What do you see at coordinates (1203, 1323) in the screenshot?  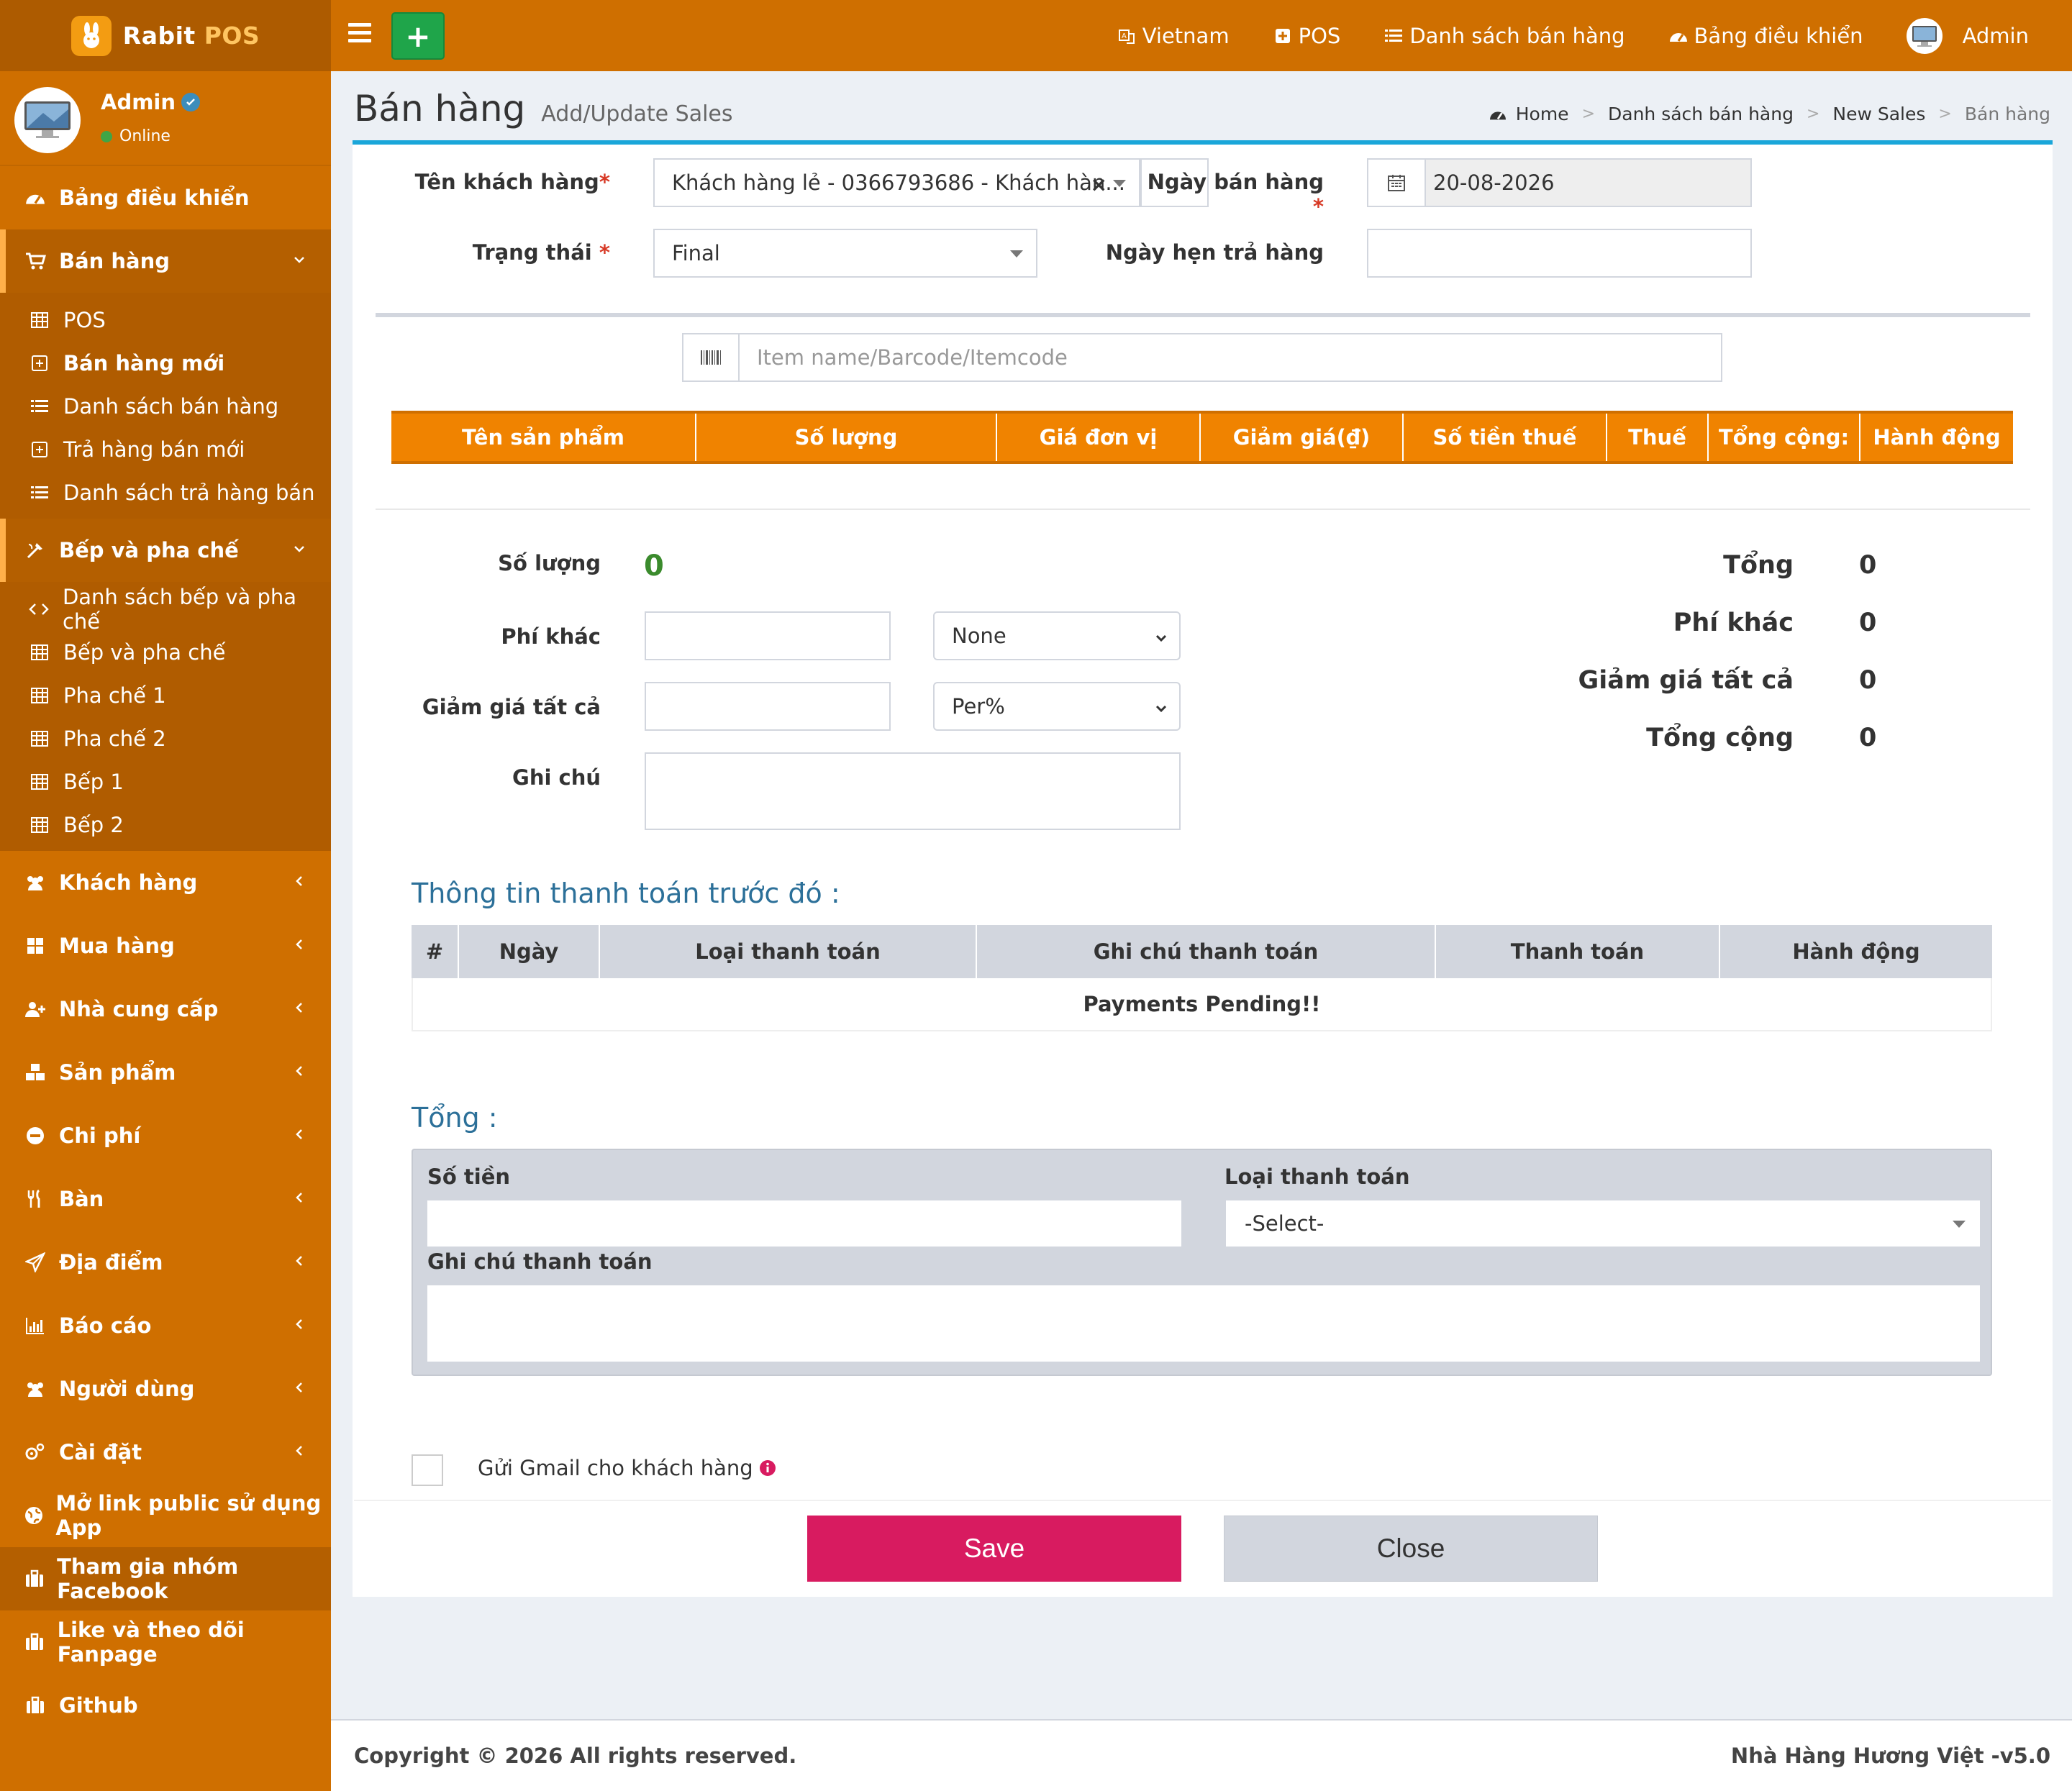 I see `payment-note-textarea` at bounding box center [1203, 1323].